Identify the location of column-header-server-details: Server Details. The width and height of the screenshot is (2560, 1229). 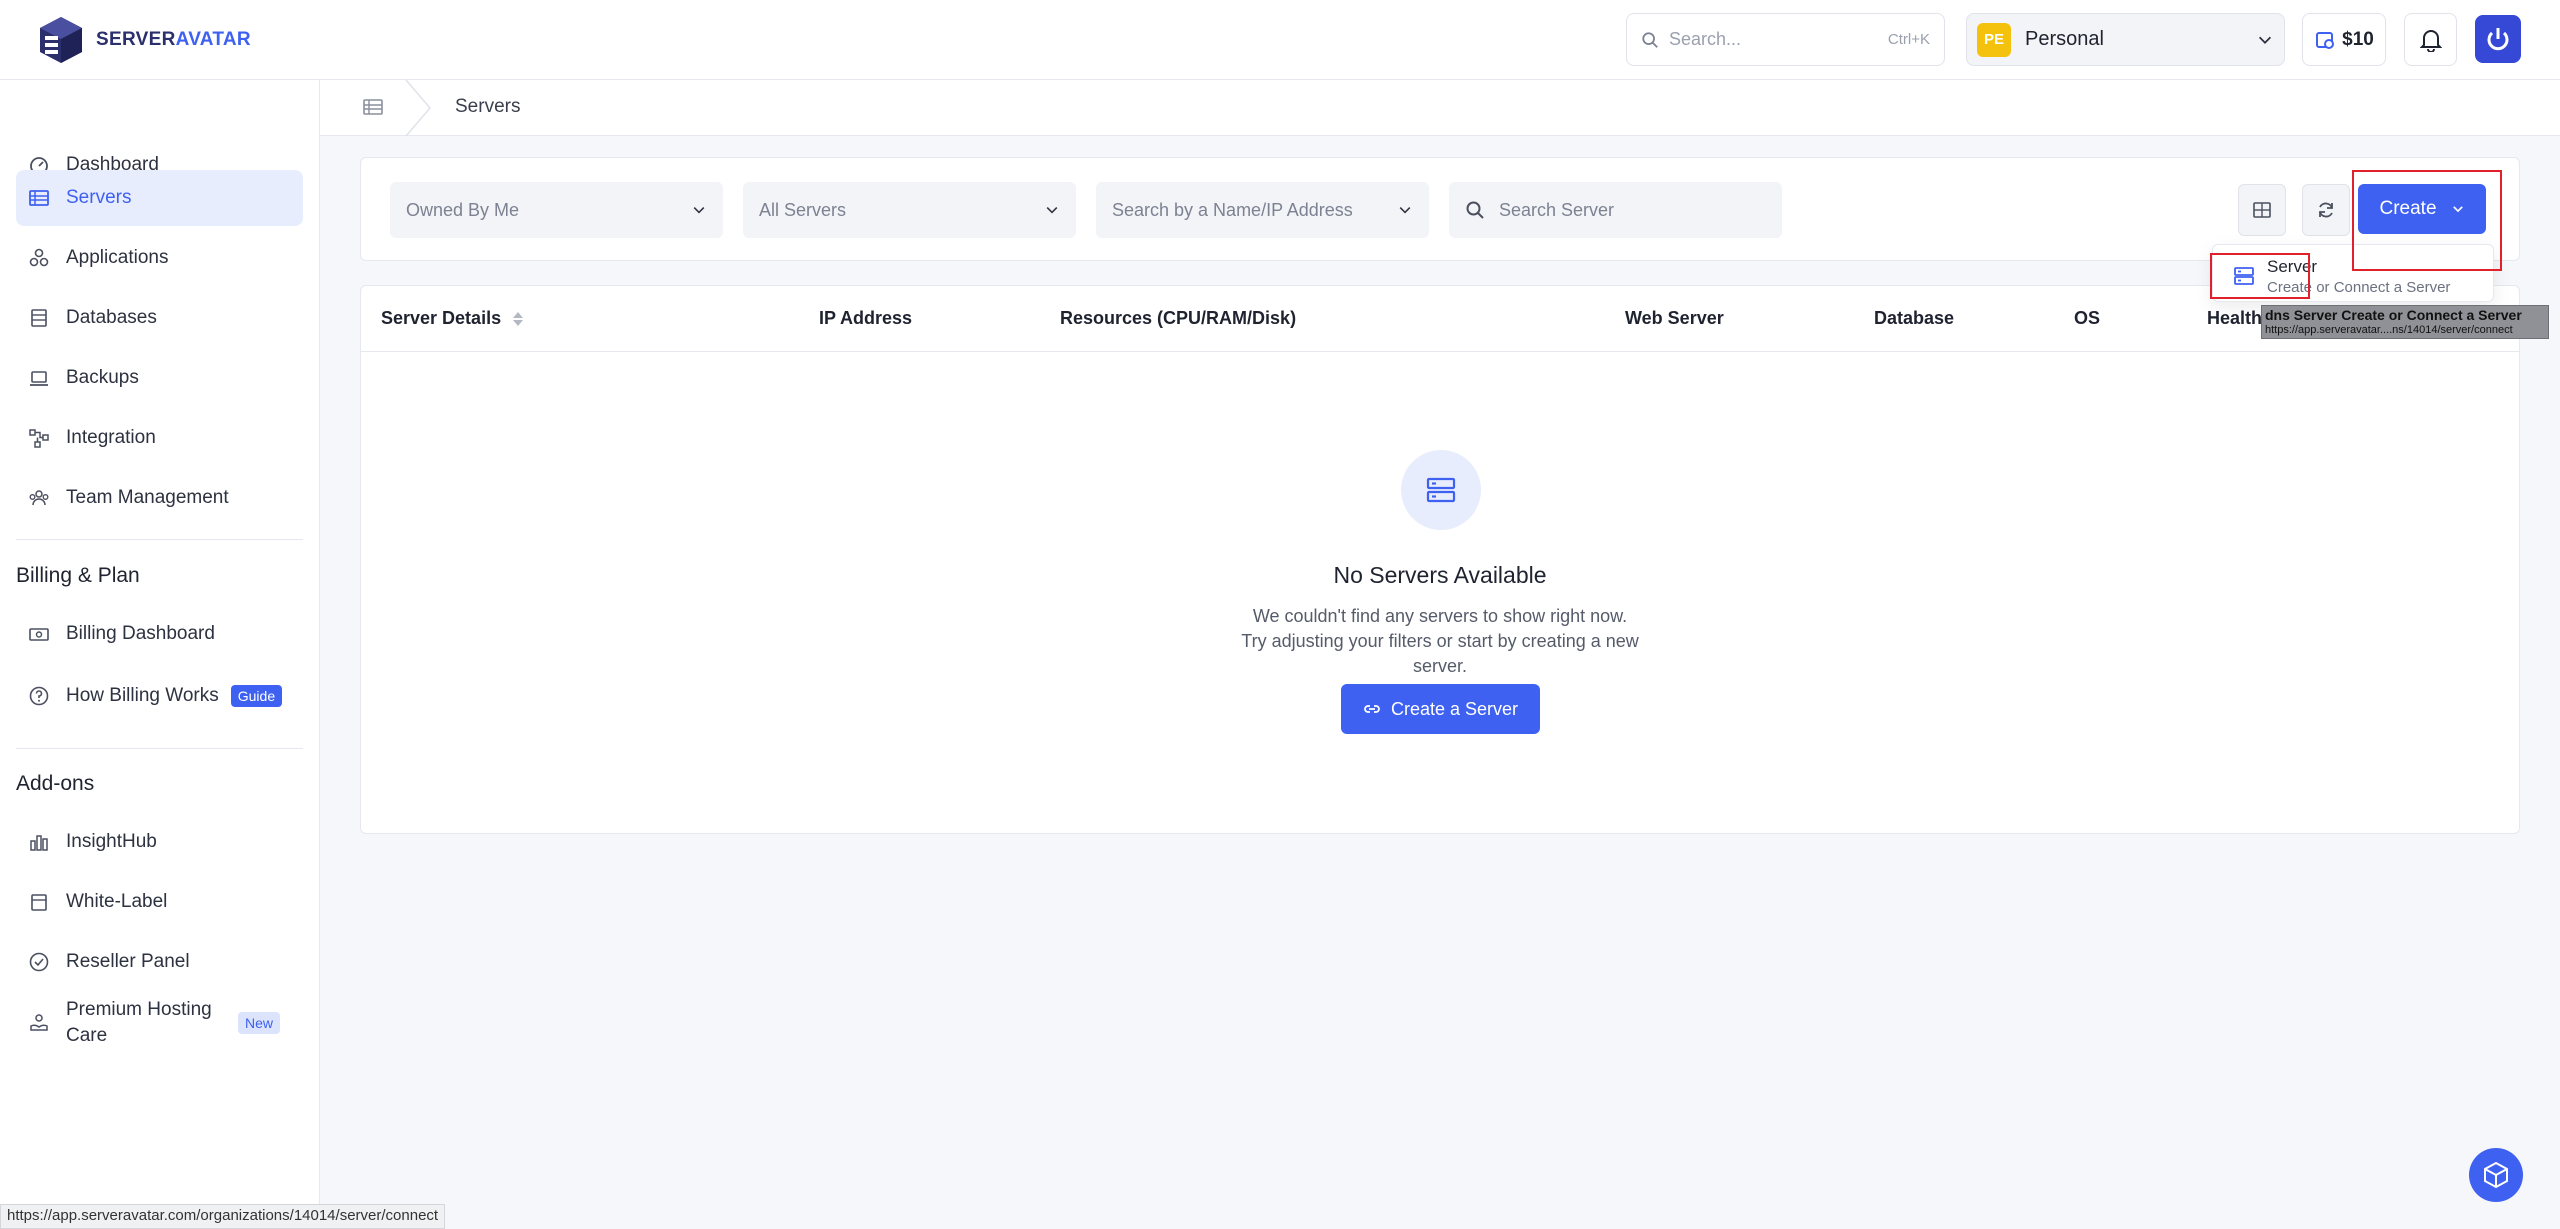
(452, 318).